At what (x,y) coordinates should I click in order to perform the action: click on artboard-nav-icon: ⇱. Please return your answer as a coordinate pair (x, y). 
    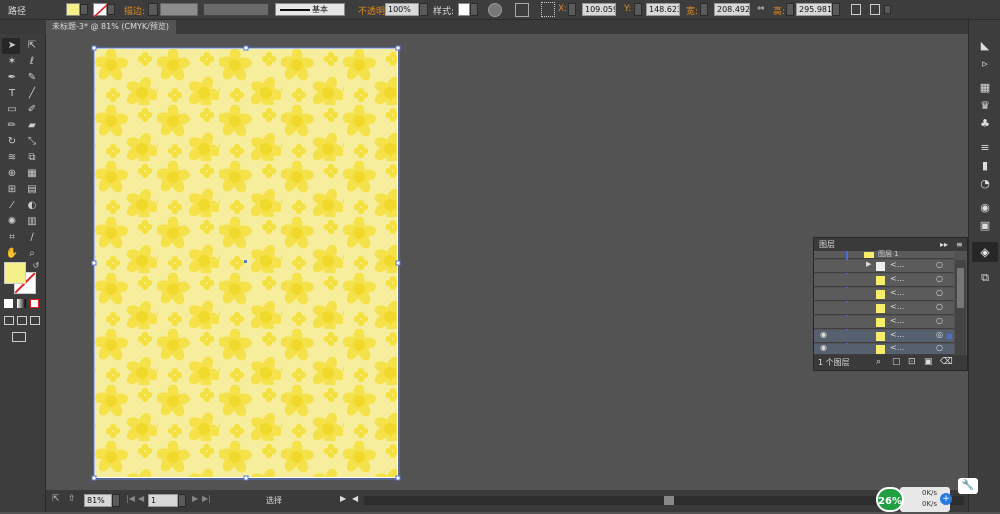
    Looking at the image, I should click on (56, 499).